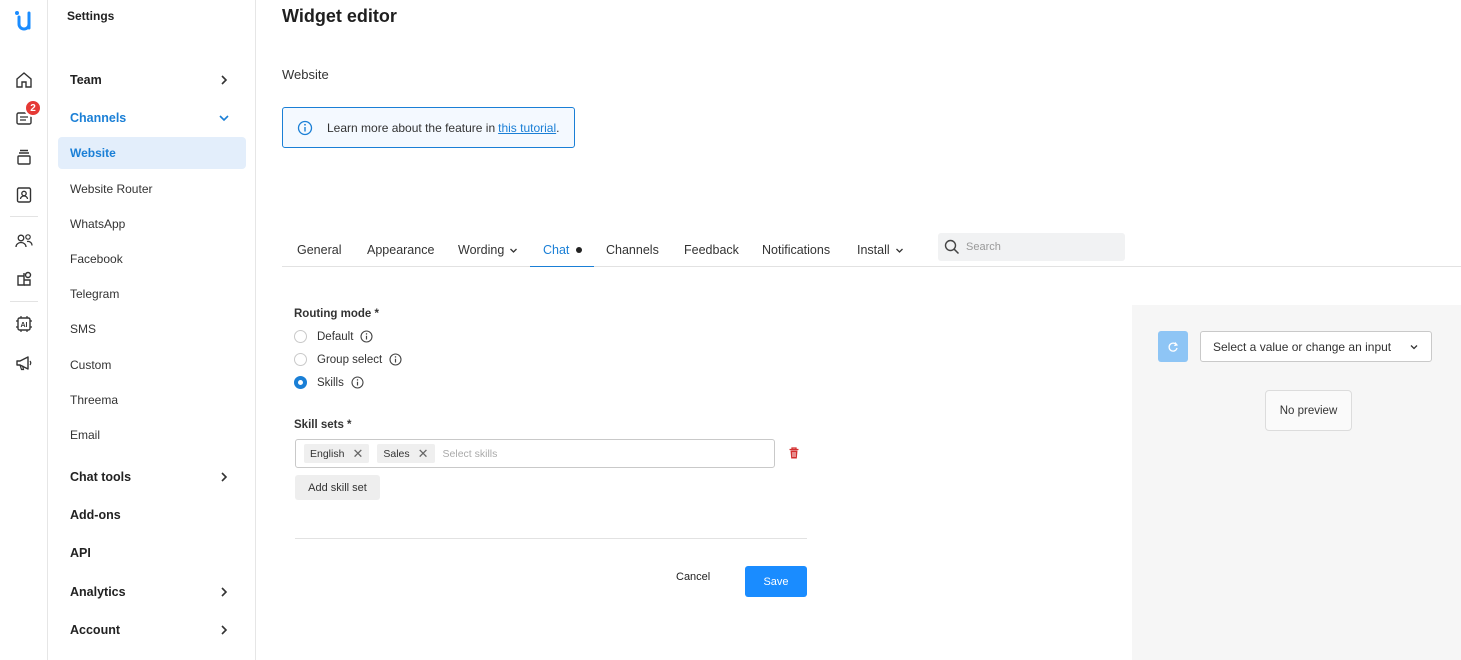  I want to click on icon-rail: 2 AI, so click(24, 330).